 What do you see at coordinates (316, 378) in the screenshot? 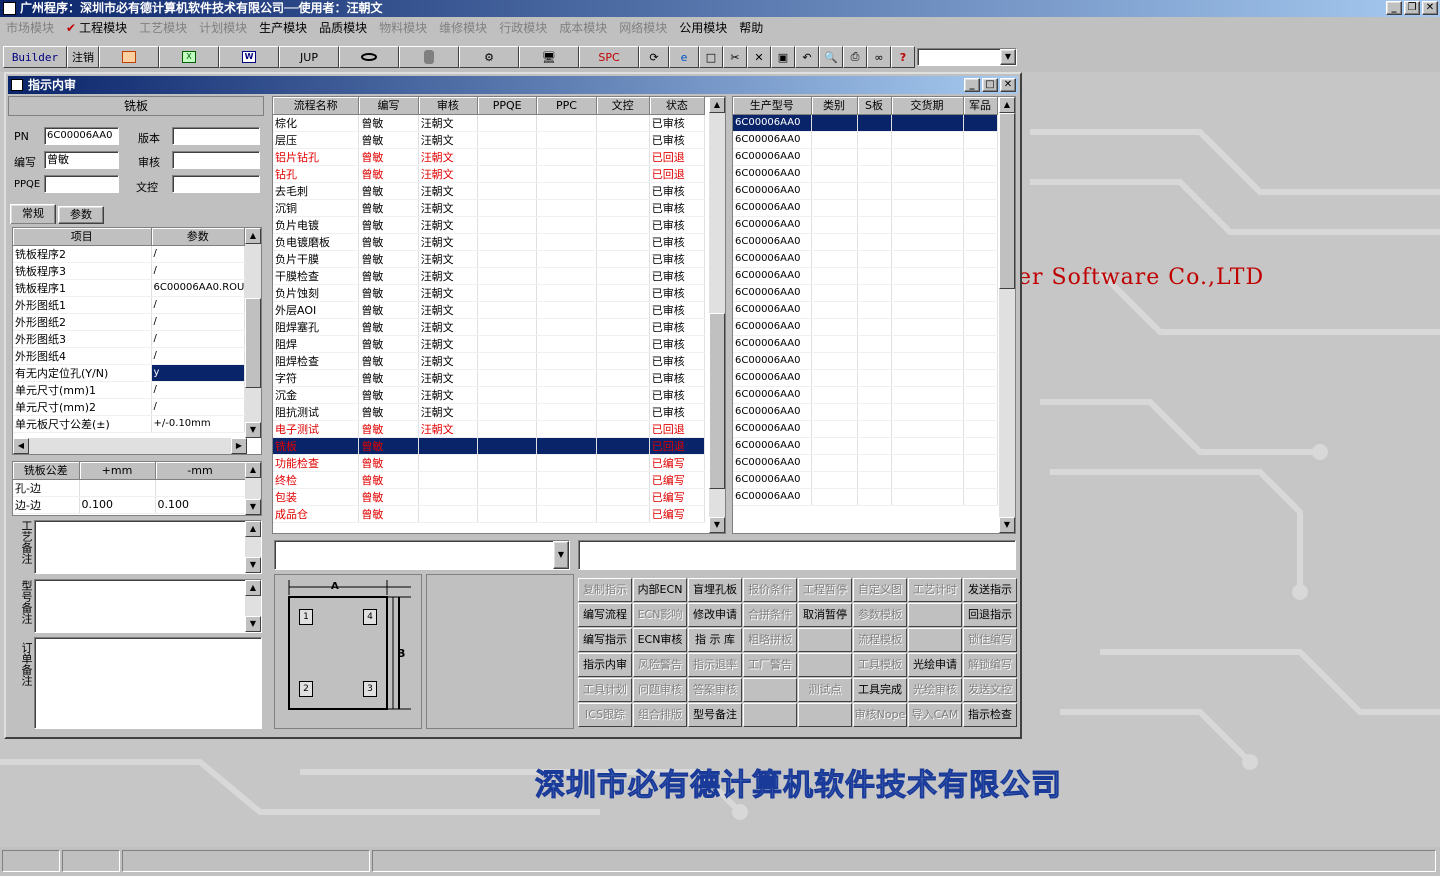
I see `table-cell: 字符` at bounding box center [316, 378].